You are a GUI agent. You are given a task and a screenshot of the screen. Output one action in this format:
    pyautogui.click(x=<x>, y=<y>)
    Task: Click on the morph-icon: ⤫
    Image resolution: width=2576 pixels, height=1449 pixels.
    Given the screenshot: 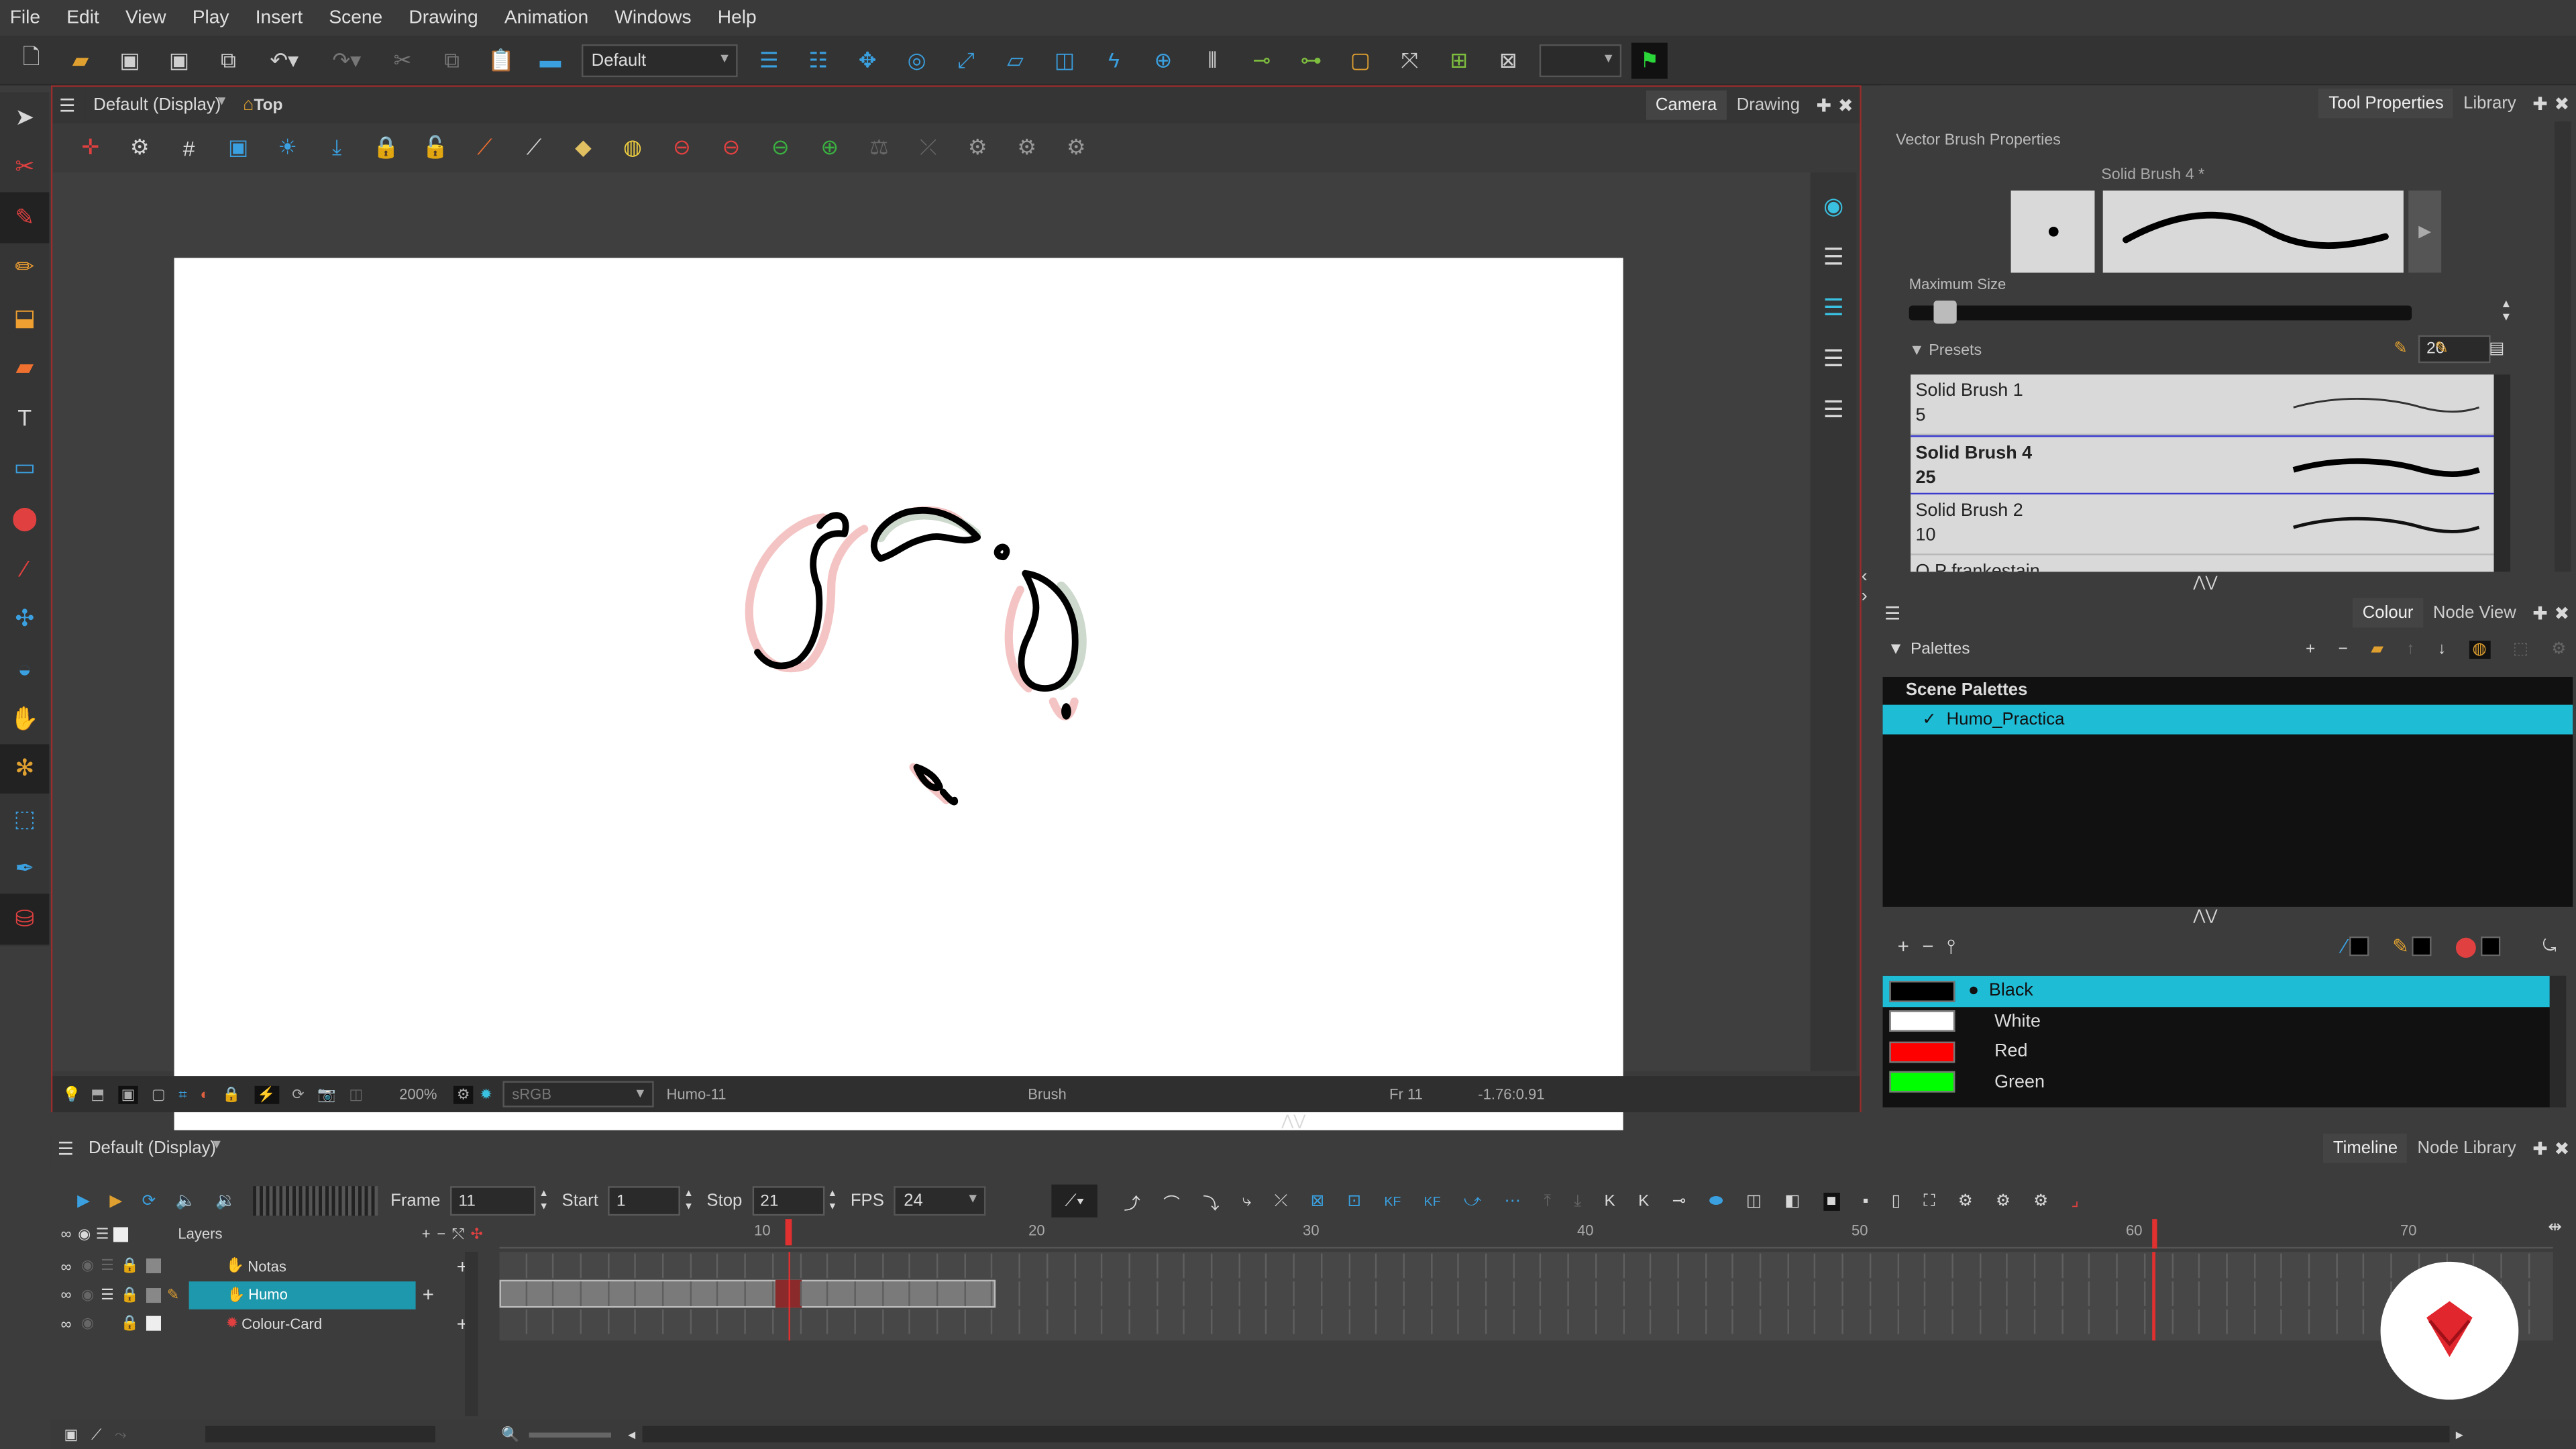 What is the action you would take?
    pyautogui.click(x=928, y=147)
    